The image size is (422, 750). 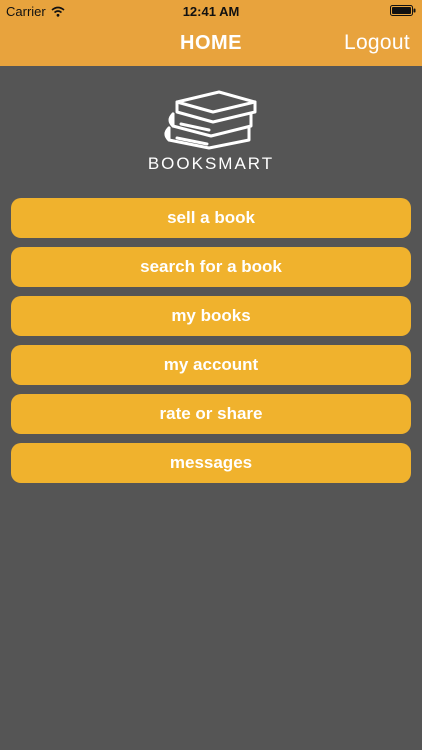 What do you see at coordinates (211, 44) in the screenshot?
I see `navigation-bar: HOME Logout` at bounding box center [211, 44].